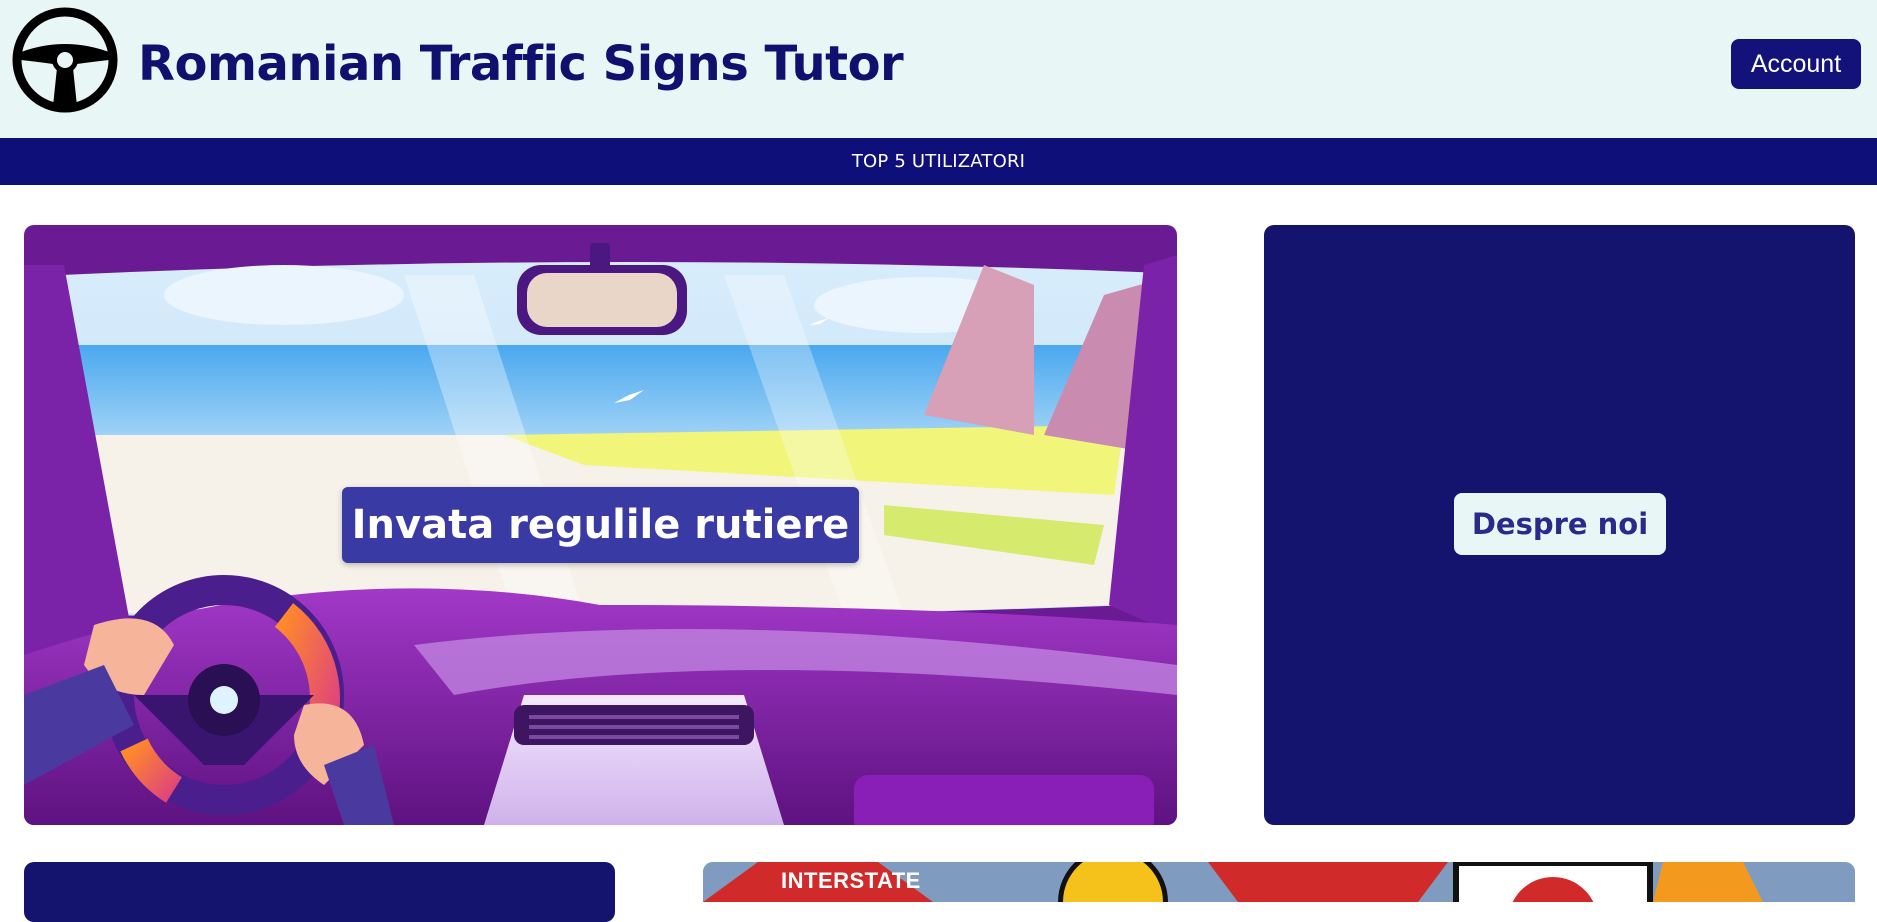  Describe the element at coordinates (851, 880) in the screenshot. I see `interstate-sign-text: INTERSTATE` at that location.